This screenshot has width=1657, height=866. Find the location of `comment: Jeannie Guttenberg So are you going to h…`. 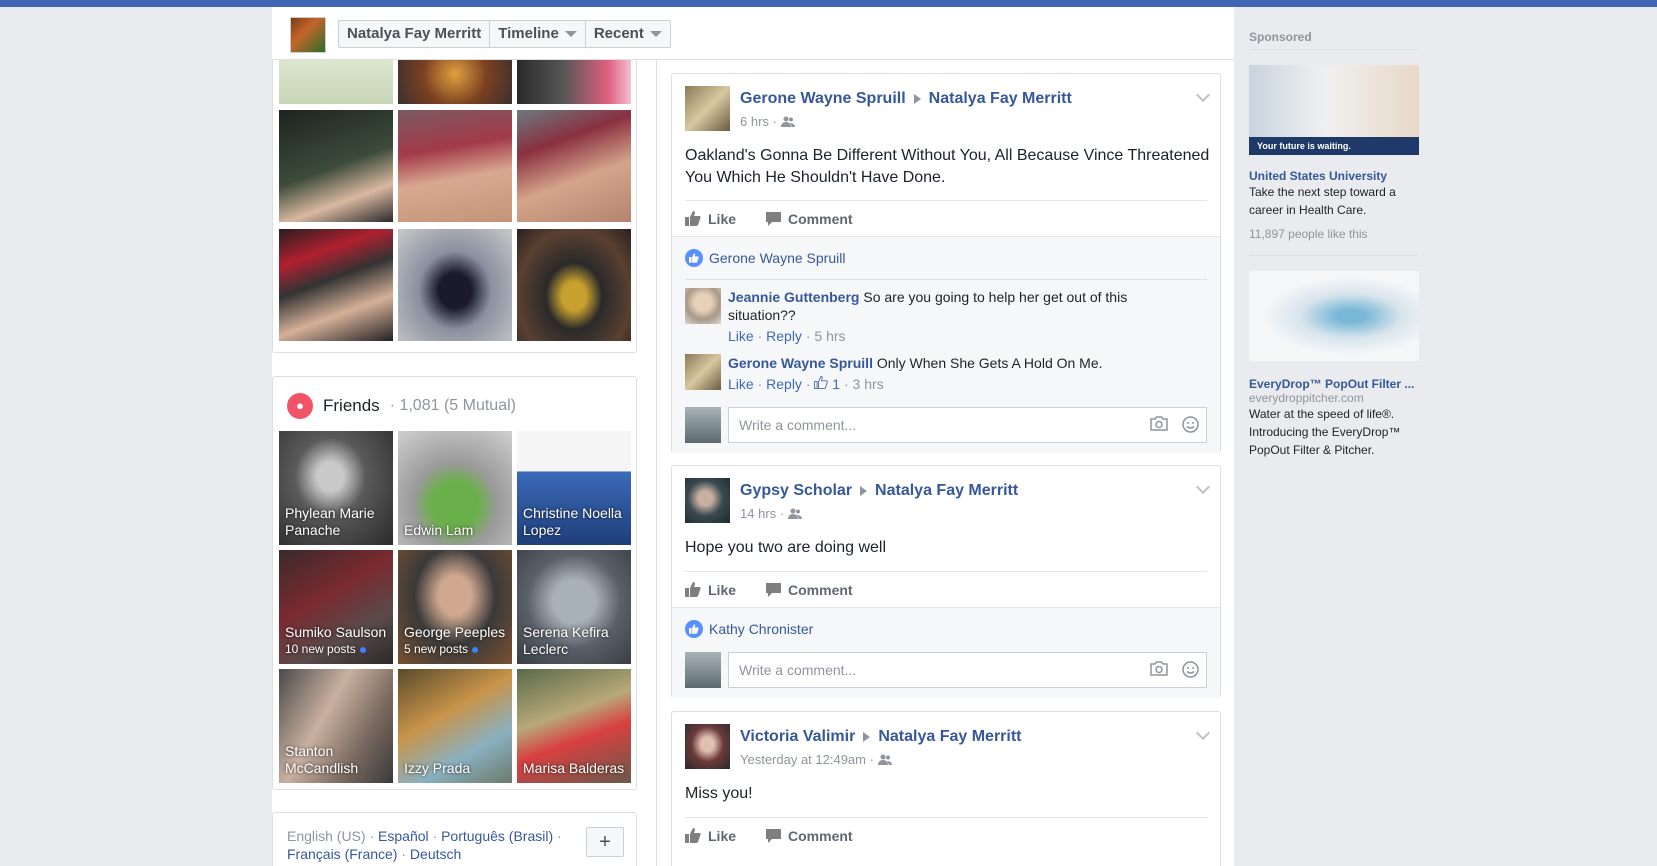

comment: Jeannie Guttenberg So are you going to h… is located at coordinates (946, 318).